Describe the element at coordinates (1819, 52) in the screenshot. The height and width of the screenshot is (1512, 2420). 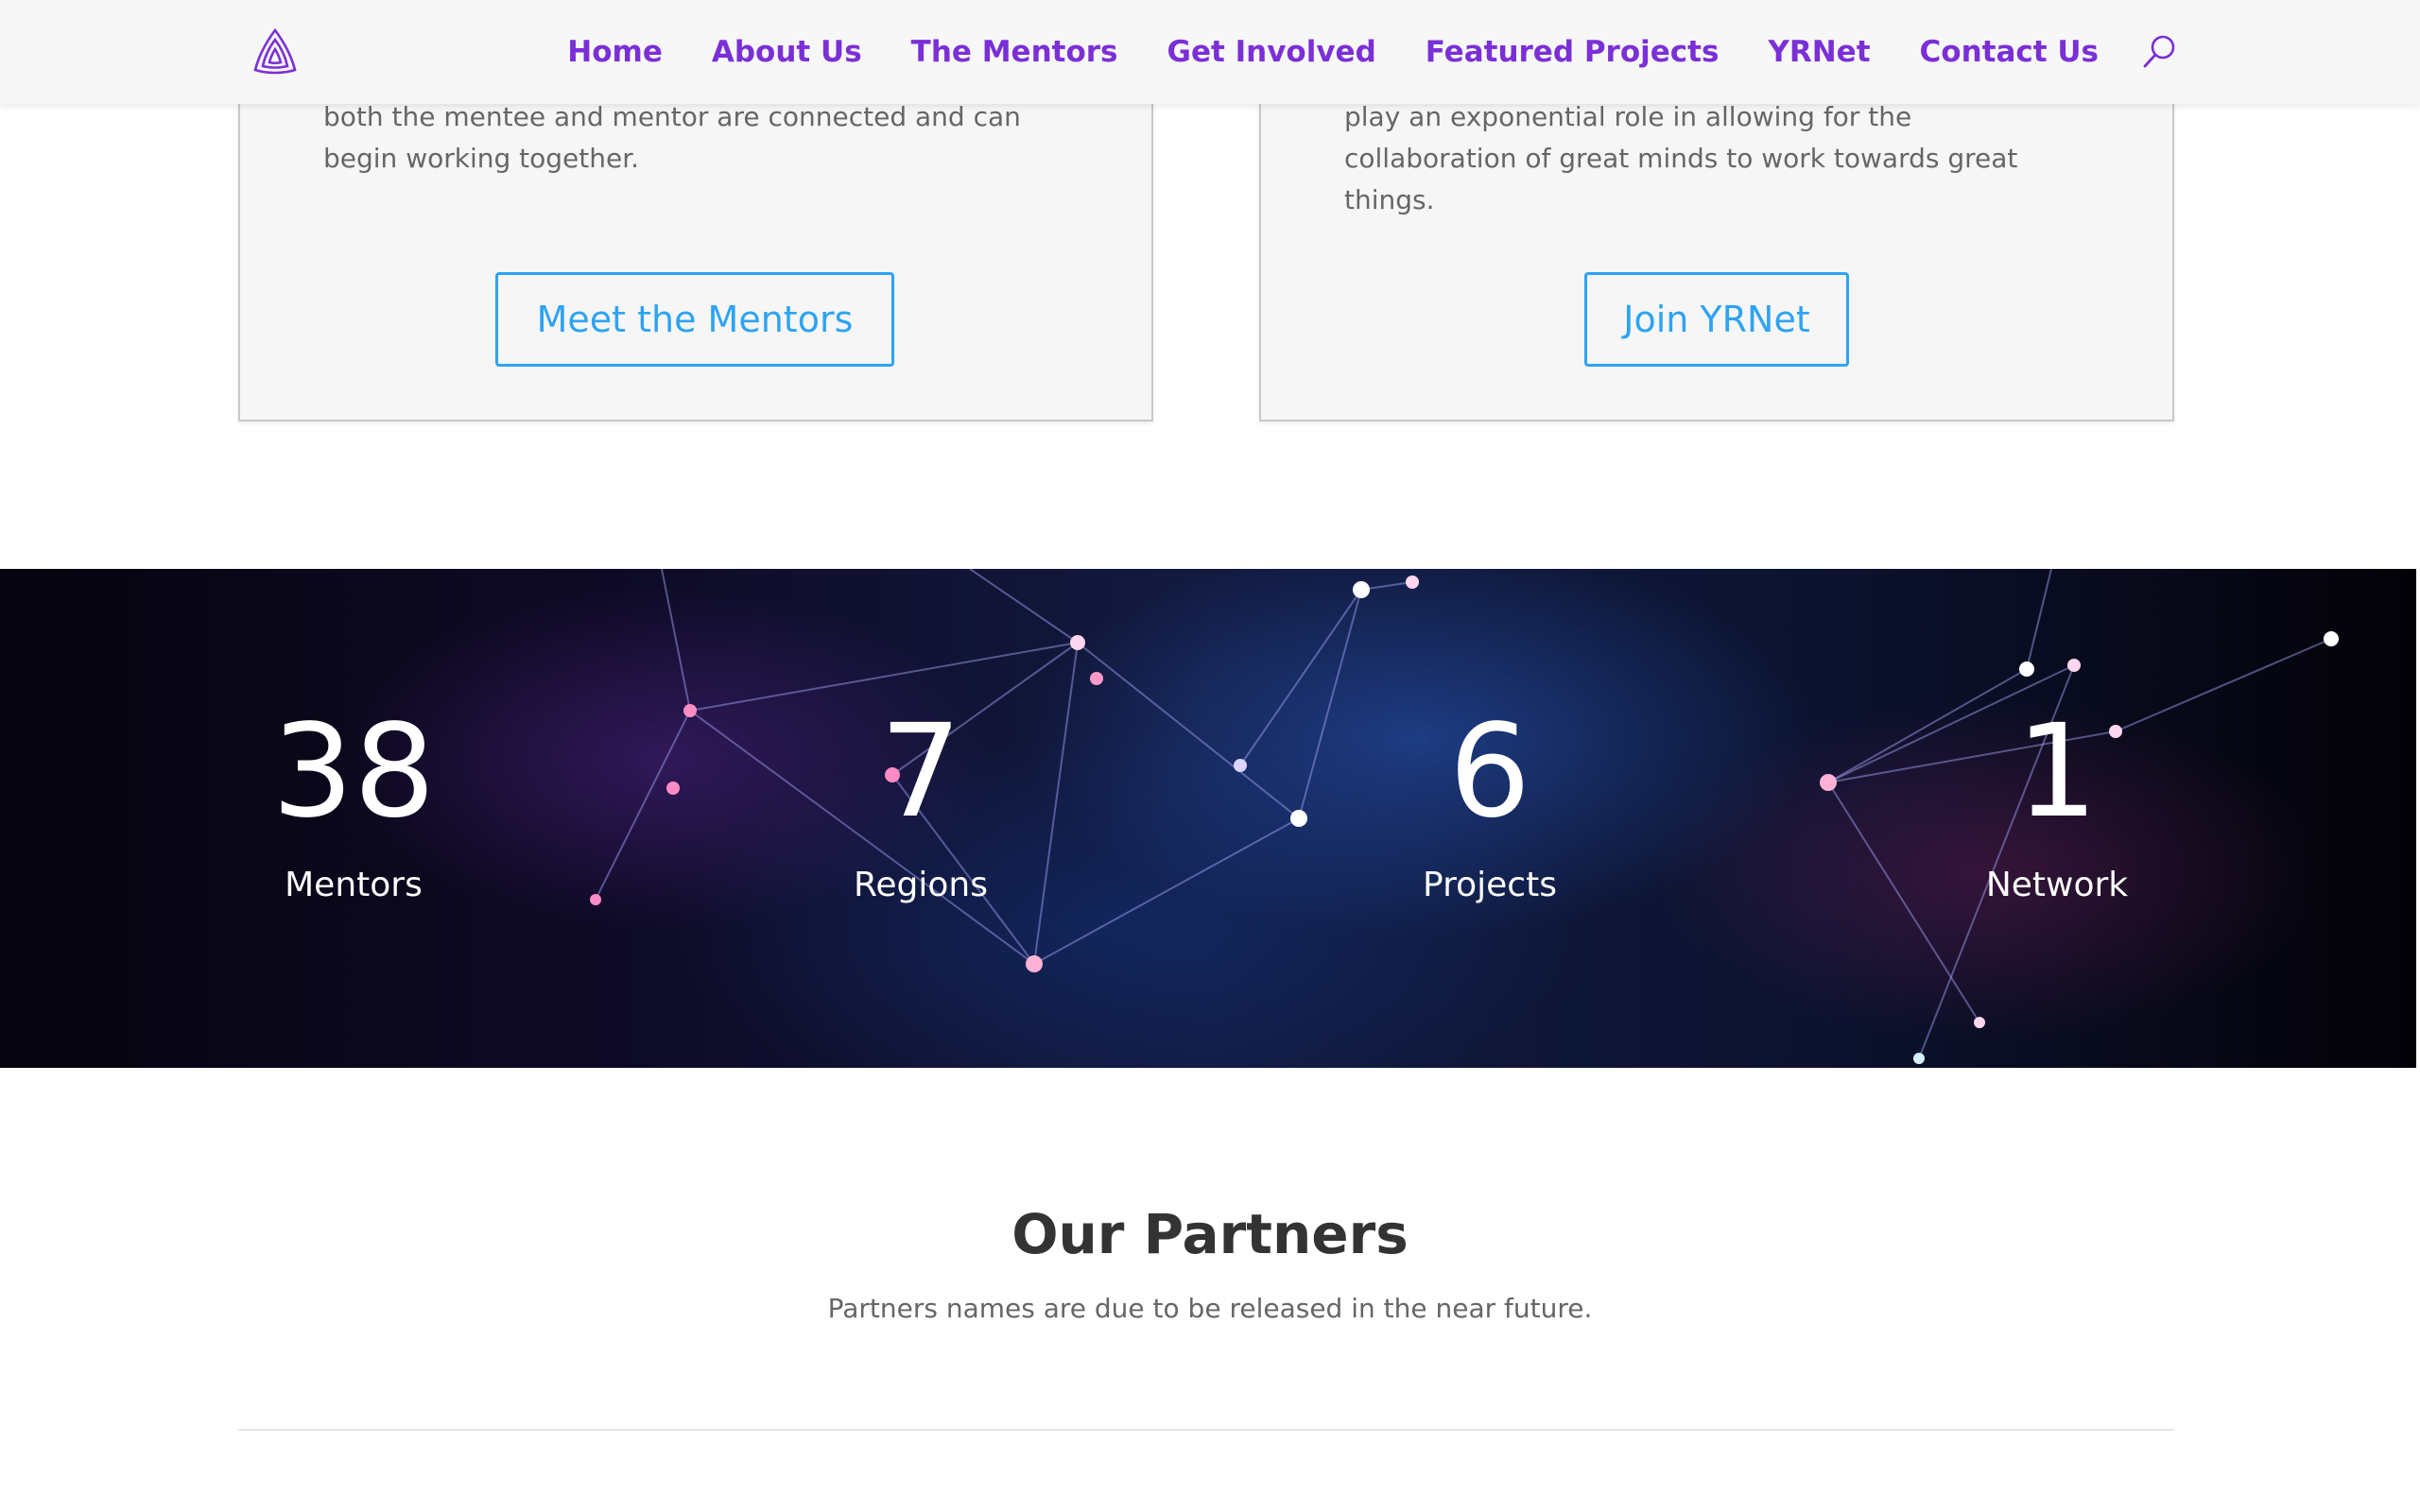
I see `nav-yrnet: YRNet` at that location.